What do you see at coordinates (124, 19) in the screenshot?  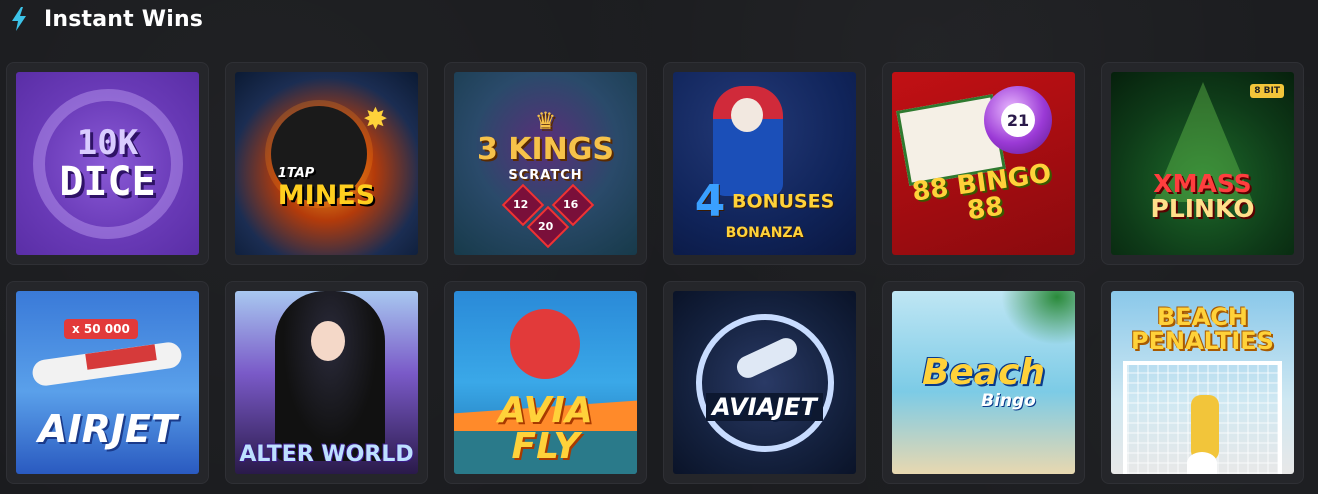 I see `section-title: Instant Wins` at bounding box center [124, 19].